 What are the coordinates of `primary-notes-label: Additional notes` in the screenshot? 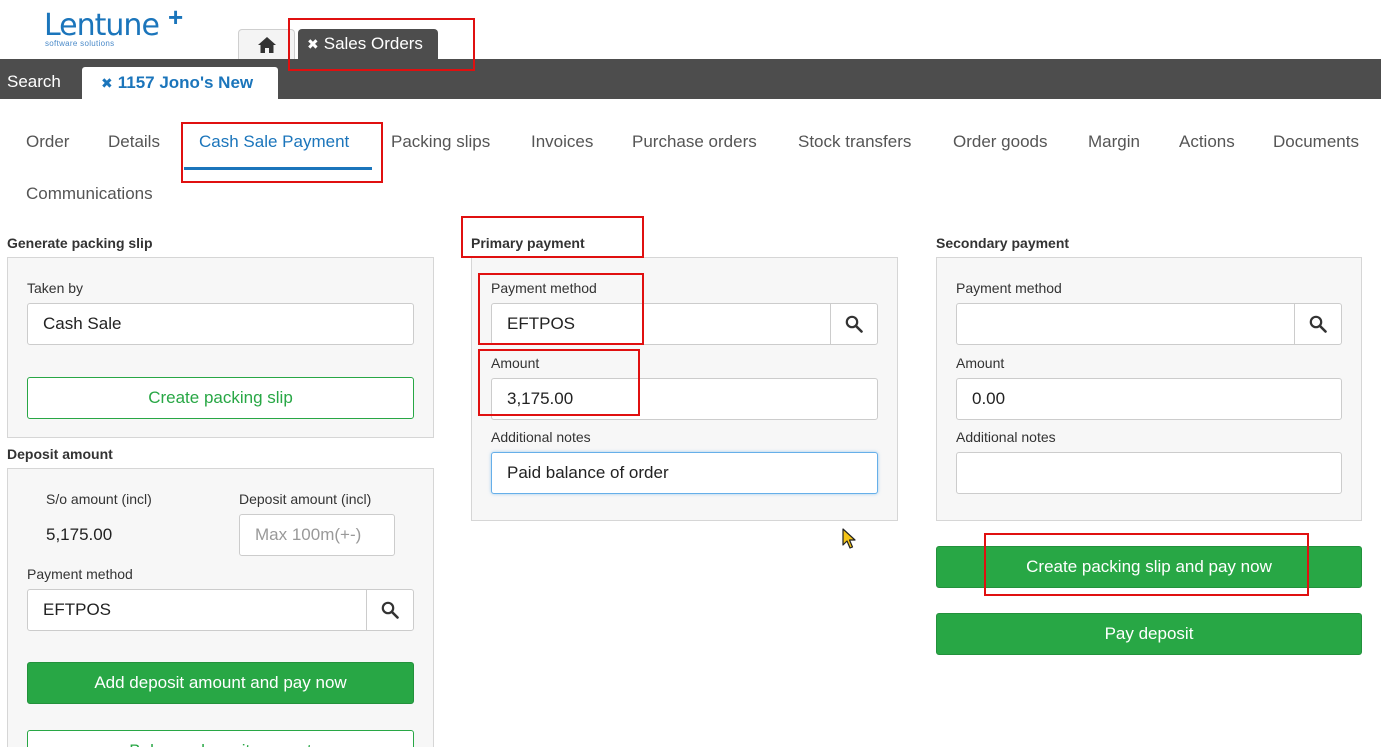 It's located at (541, 437).